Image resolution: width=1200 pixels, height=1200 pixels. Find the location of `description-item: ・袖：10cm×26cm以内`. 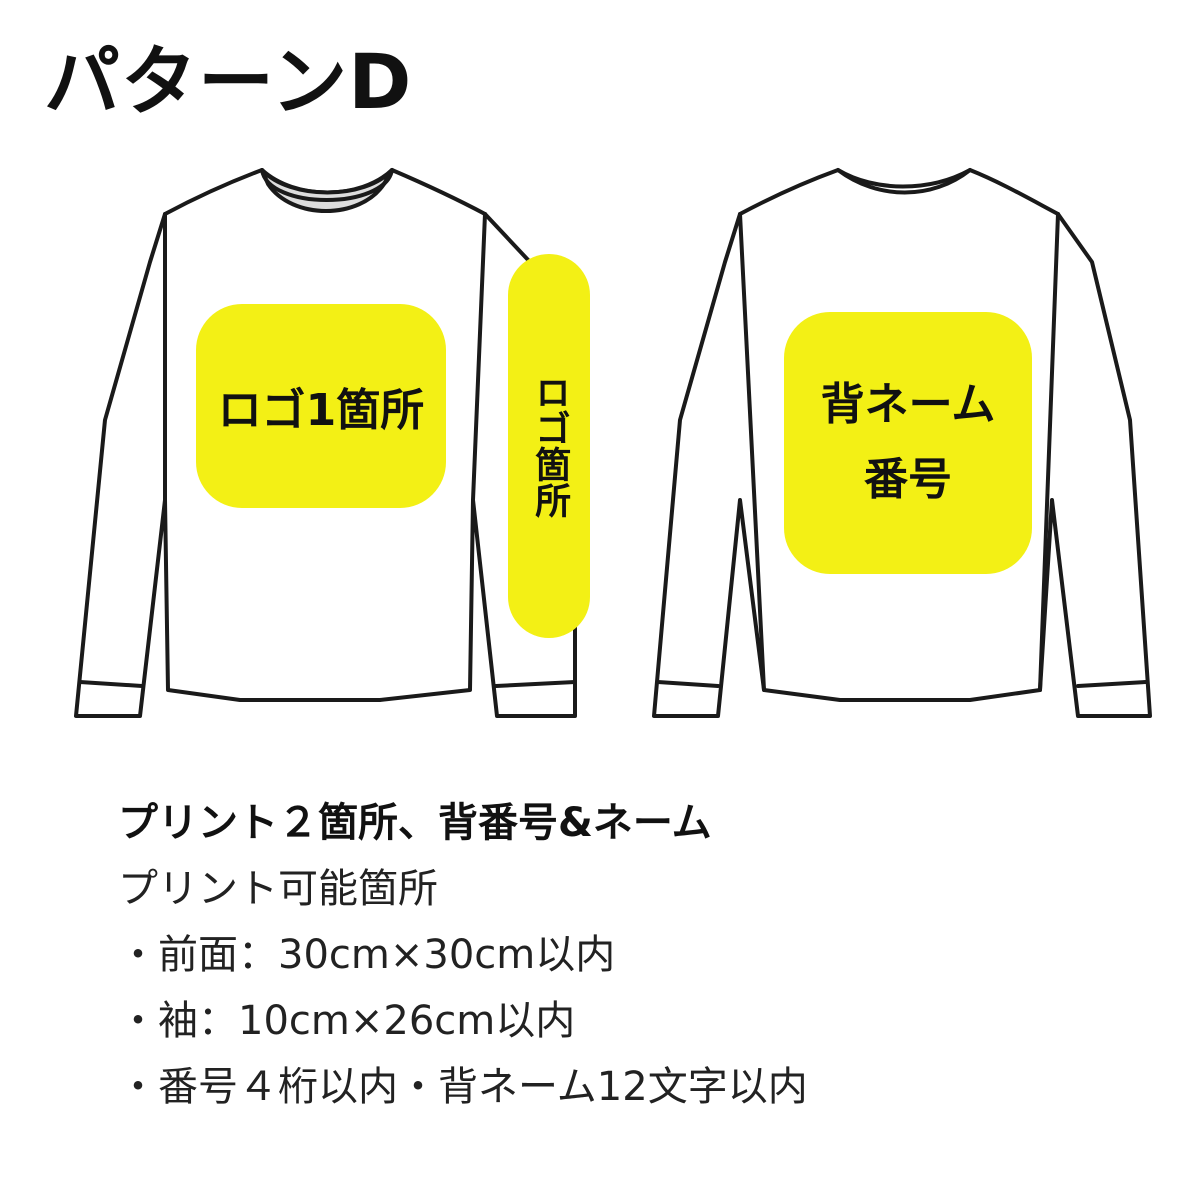

description-item: ・袖：10cm×26cm以内 is located at coordinates (347, 1021).